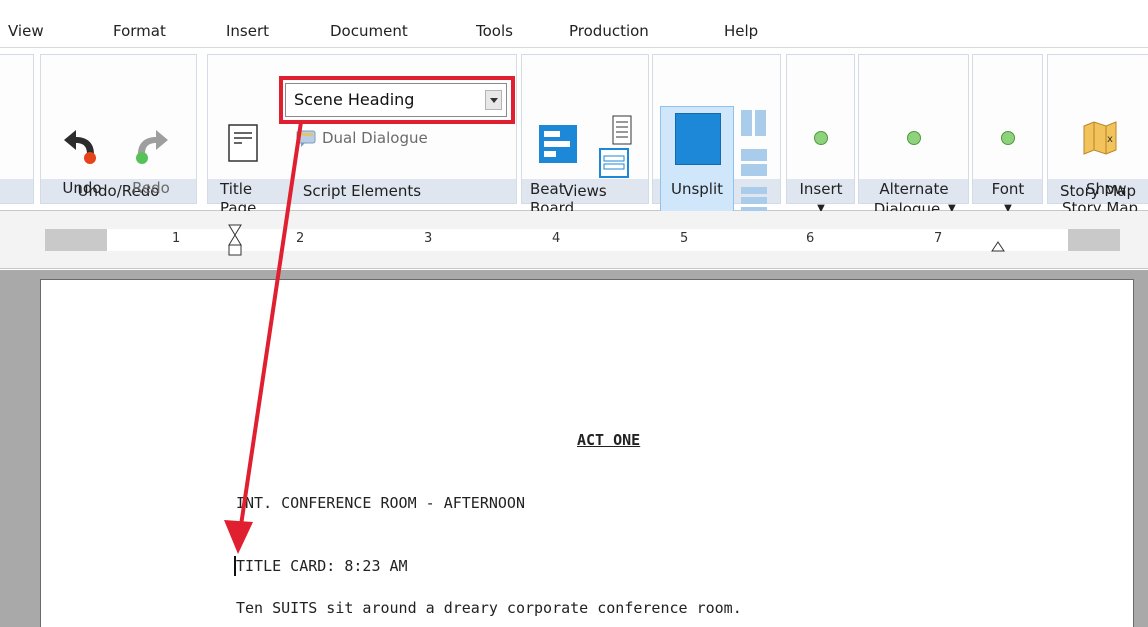 This screenshot has width=1148, height=627. I want to click on menu-format: Format, so click(139, 31).